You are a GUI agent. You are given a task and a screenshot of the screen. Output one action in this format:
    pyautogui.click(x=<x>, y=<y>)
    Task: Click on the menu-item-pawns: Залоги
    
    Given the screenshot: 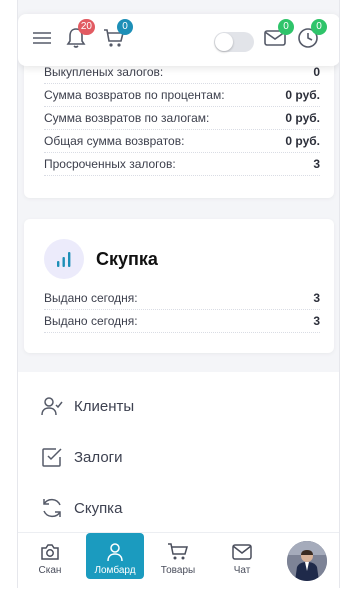 What is the action you would take?
    pyautogui.click(x=81, y=457)
    